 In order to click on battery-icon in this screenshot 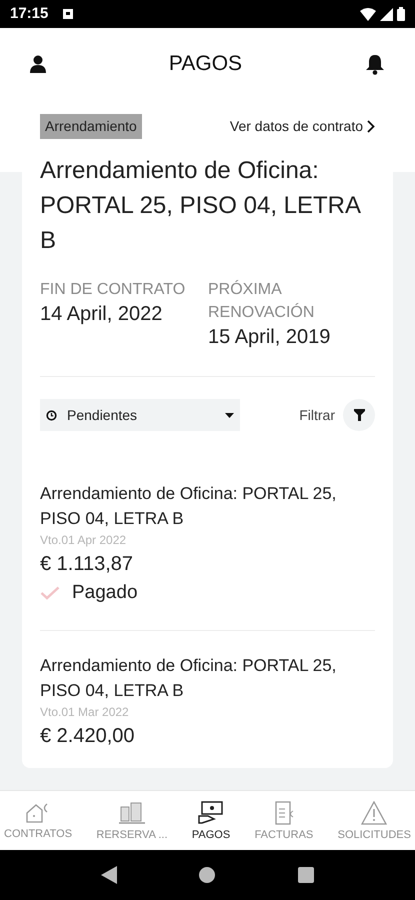, I will do `click(401, 14)`.